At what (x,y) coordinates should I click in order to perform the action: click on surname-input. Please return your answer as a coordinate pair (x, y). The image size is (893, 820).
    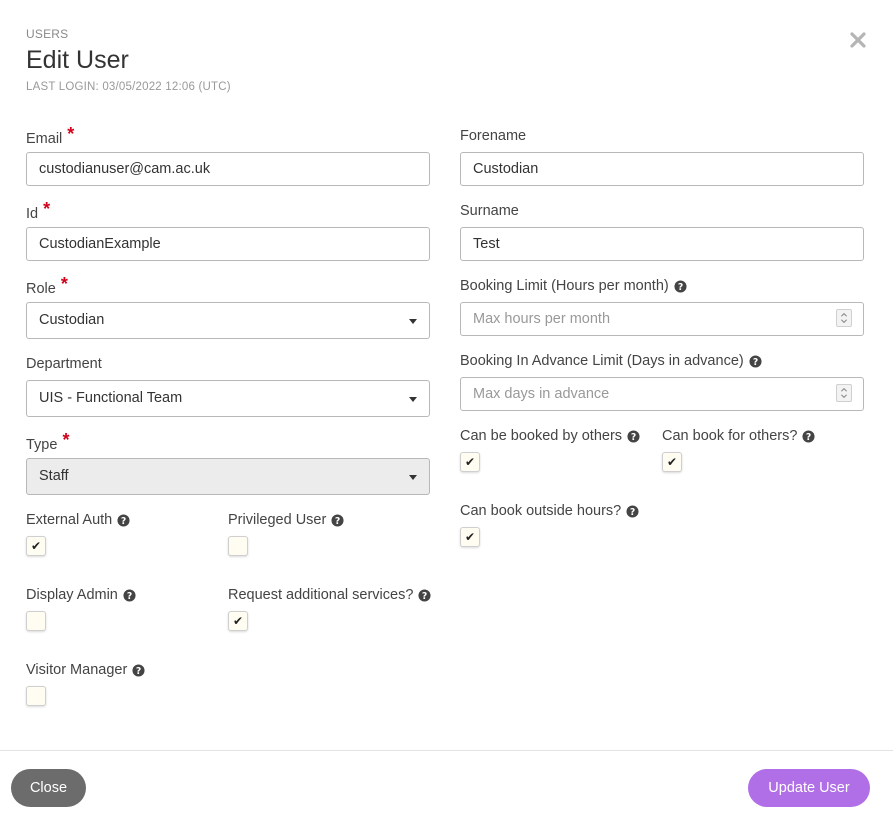
    Looking at the image, I should click on (662, 244).